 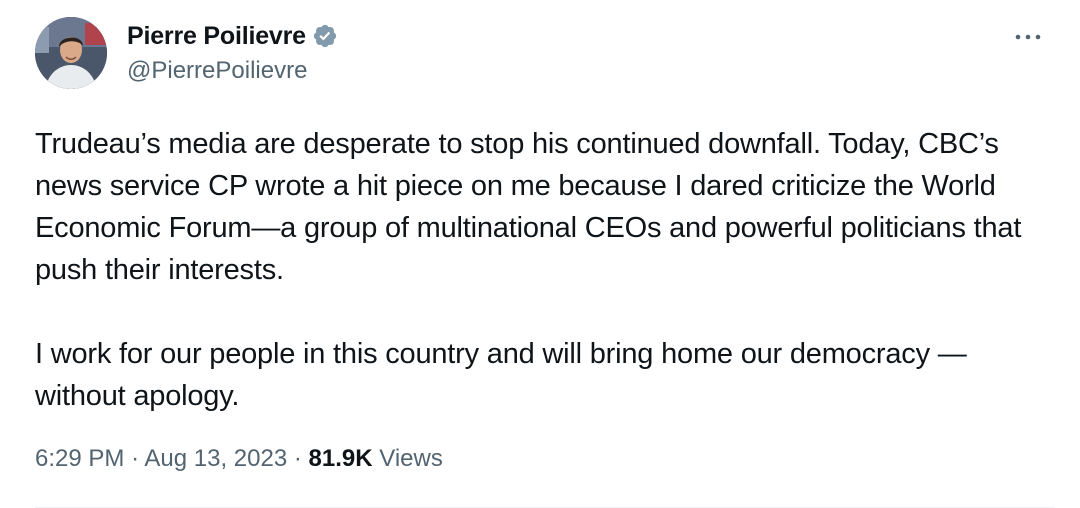 I want to click on tweet-meta: 6:29 PM · Aug 13, 2023 · 81.9K Views, so click(x=239, y=459).